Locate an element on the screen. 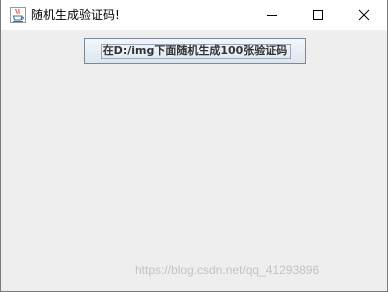  generate-captcha-button: 在D:/img下面随机生成100张验证码 is located at coordinates (195, 51).